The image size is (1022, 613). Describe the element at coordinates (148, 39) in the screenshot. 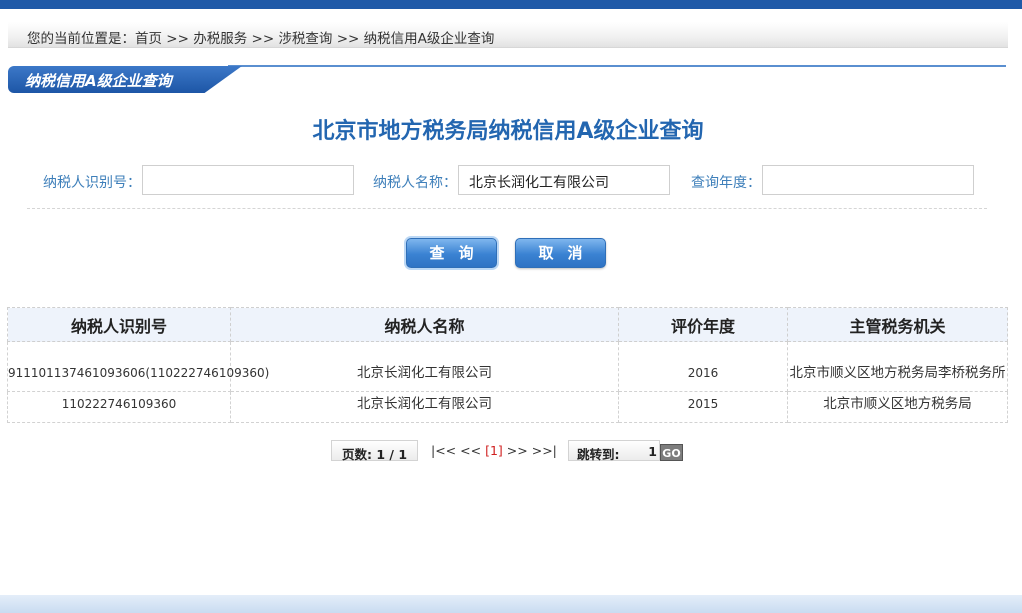

I see `breadcrumb-home-link: 首页` at that location.